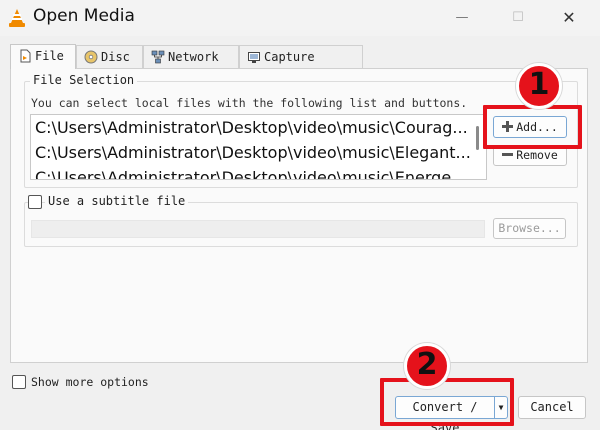  I want to click on tab-label: Disc, so click(115, 57).